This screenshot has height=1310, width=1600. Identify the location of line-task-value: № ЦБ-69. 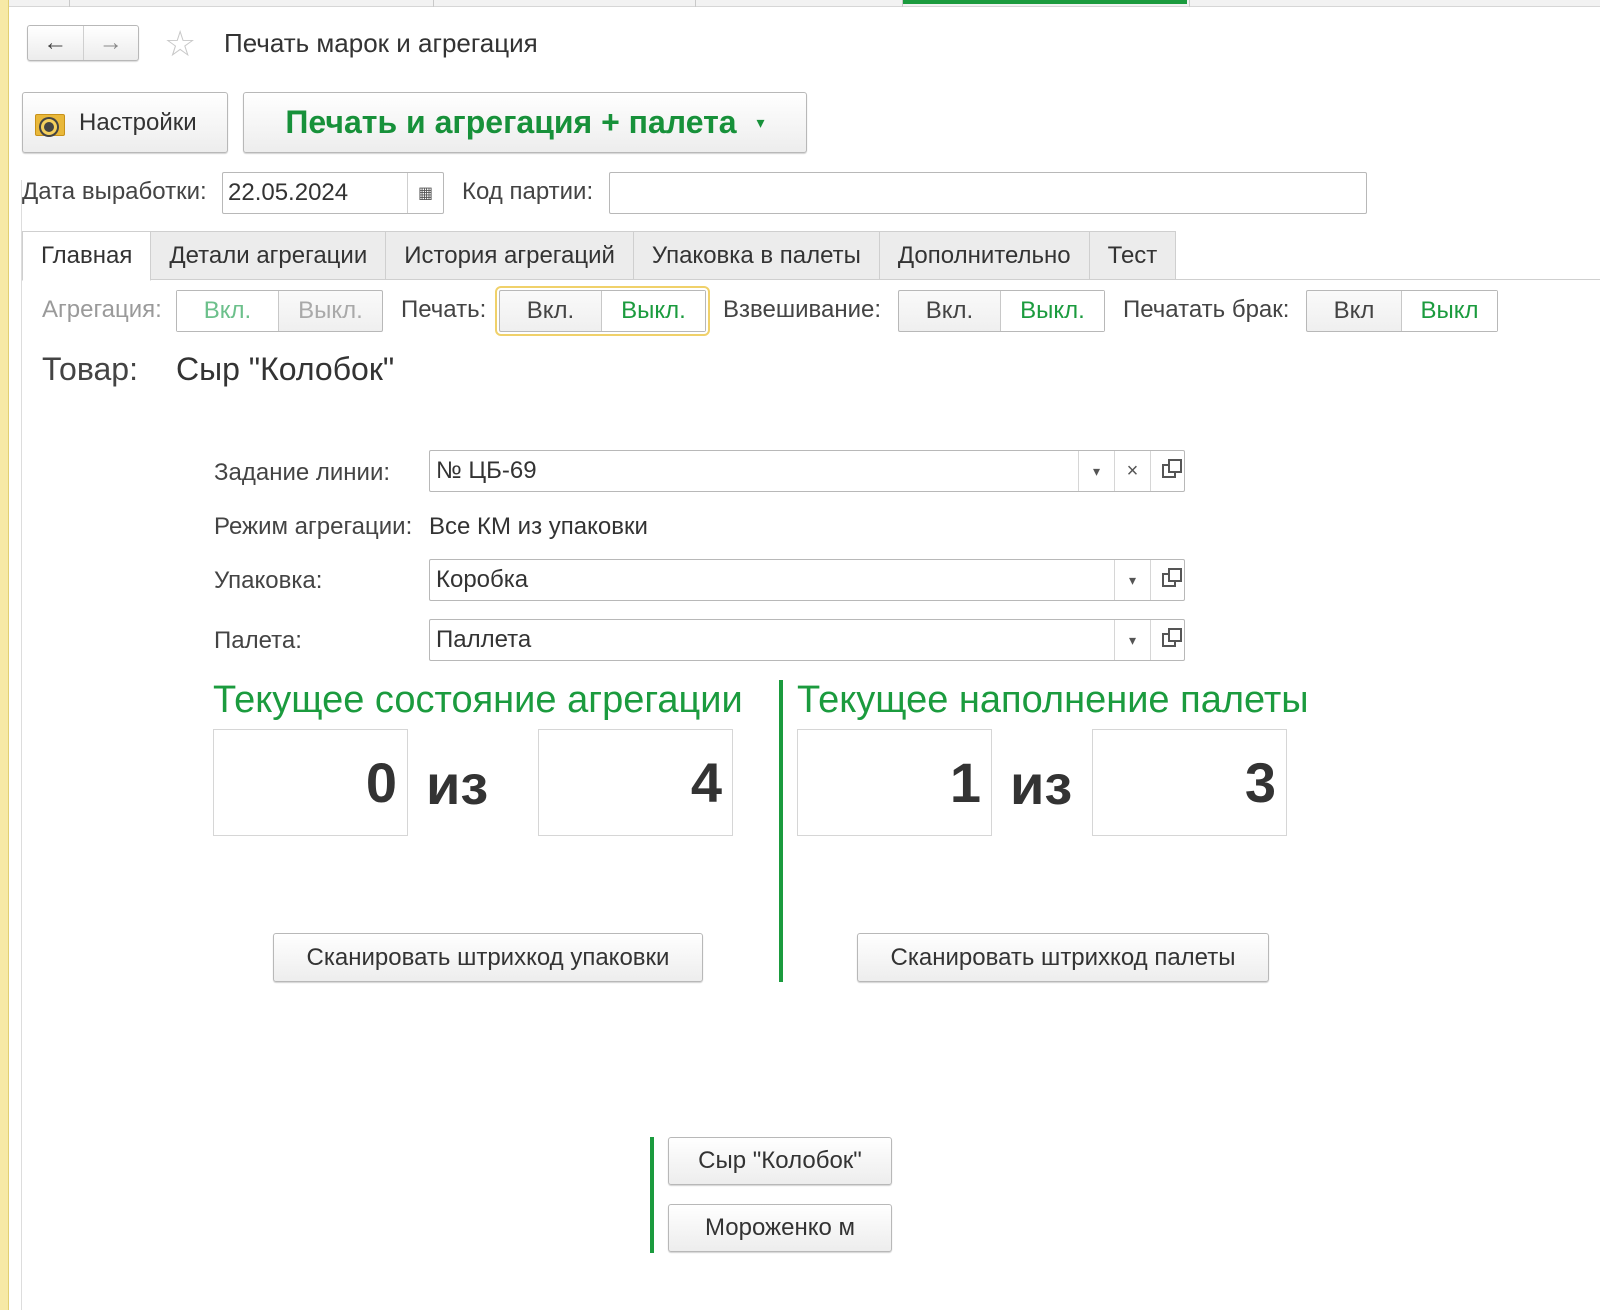
(486, 470).